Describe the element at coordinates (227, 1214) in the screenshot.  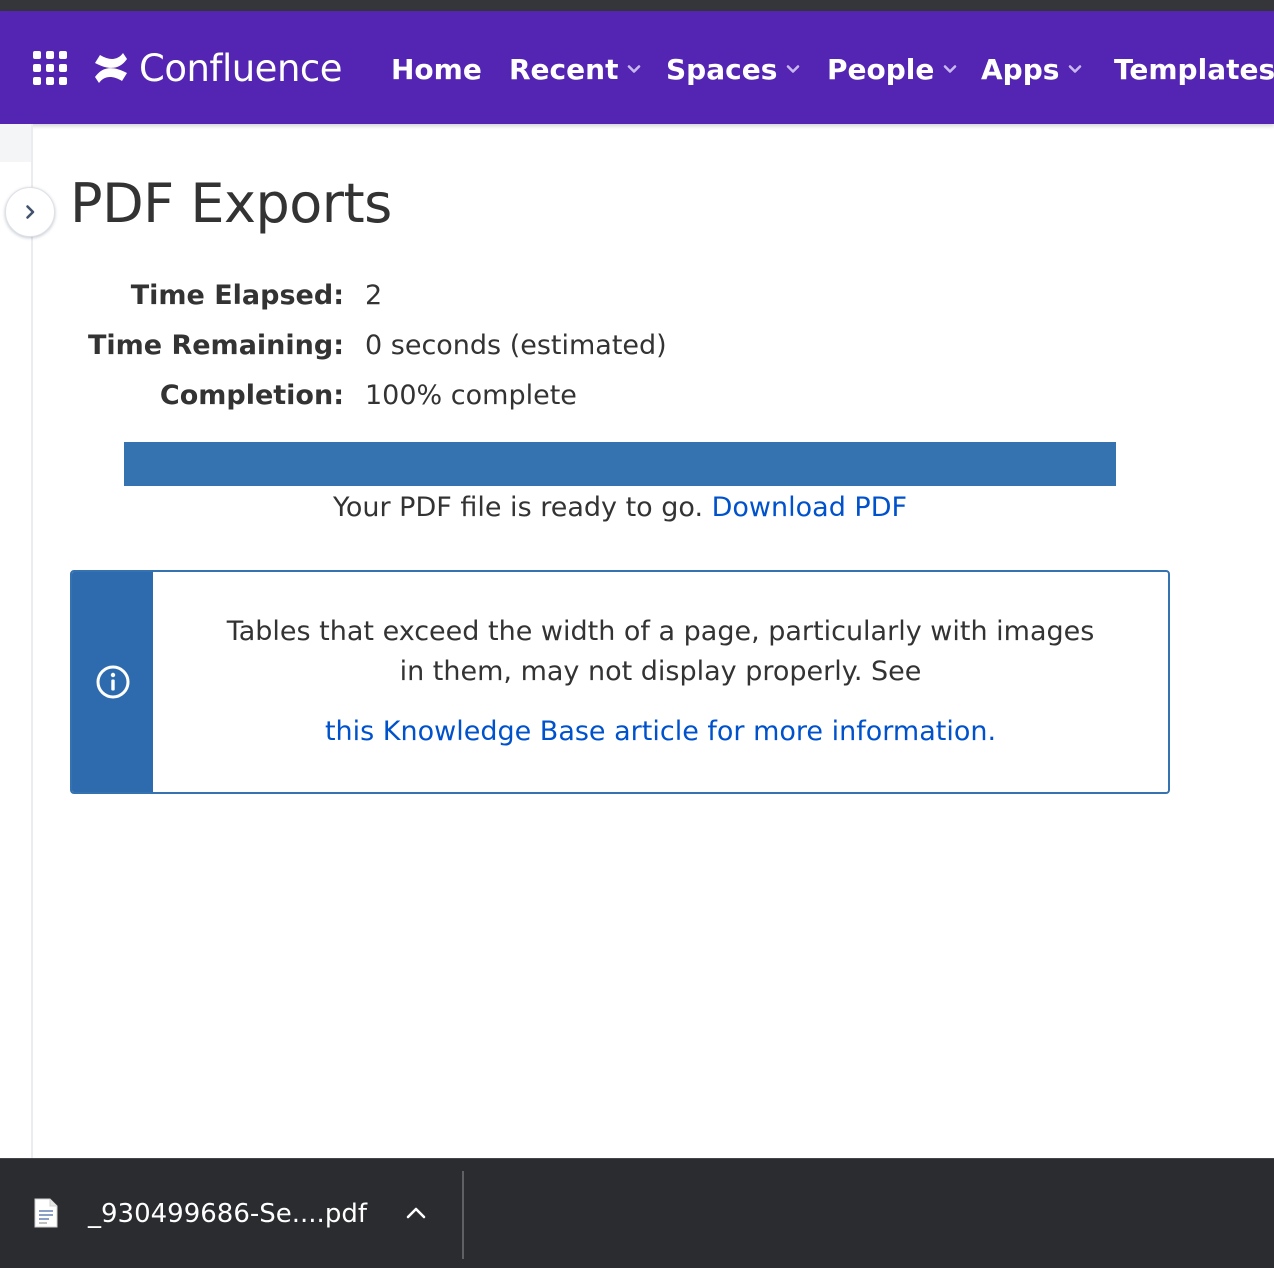
I see `download-filename: _930499686-Se....pdf` at that location.